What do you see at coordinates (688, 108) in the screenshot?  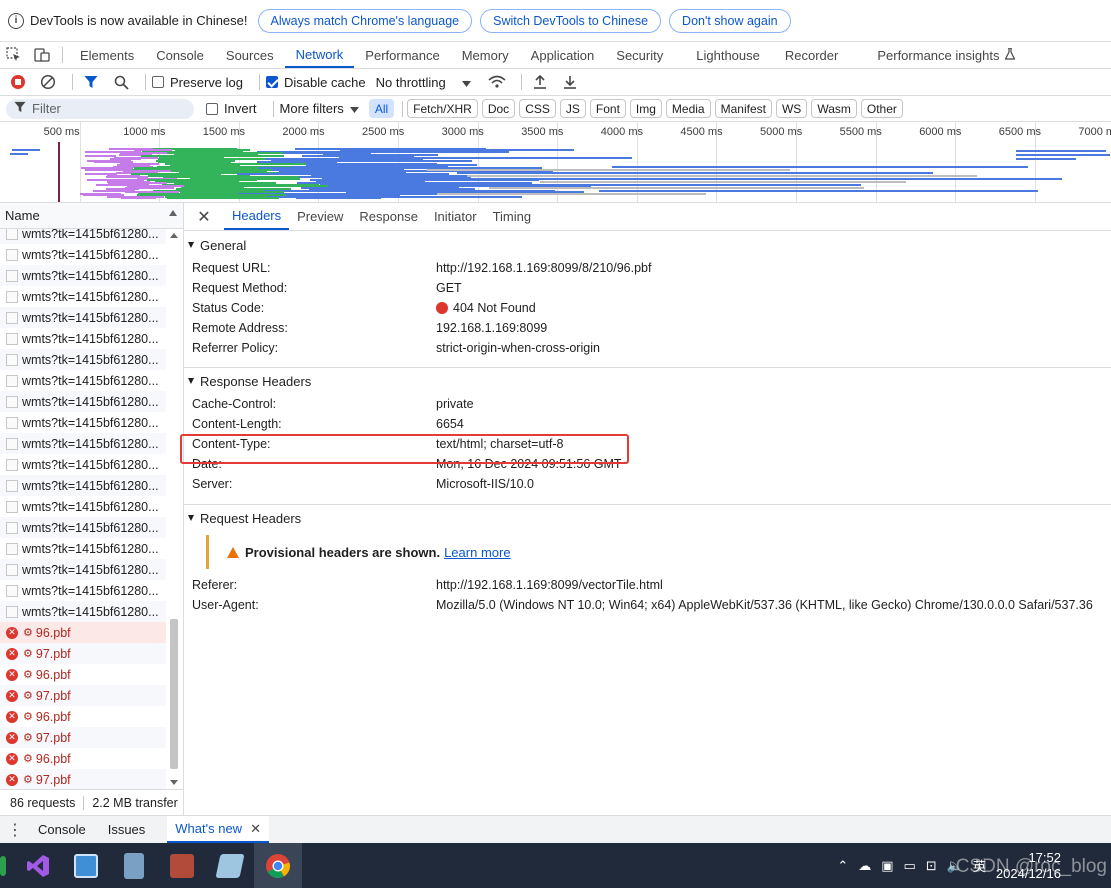 I see `type-filter-media: Media` at bounding box center [688, 108].